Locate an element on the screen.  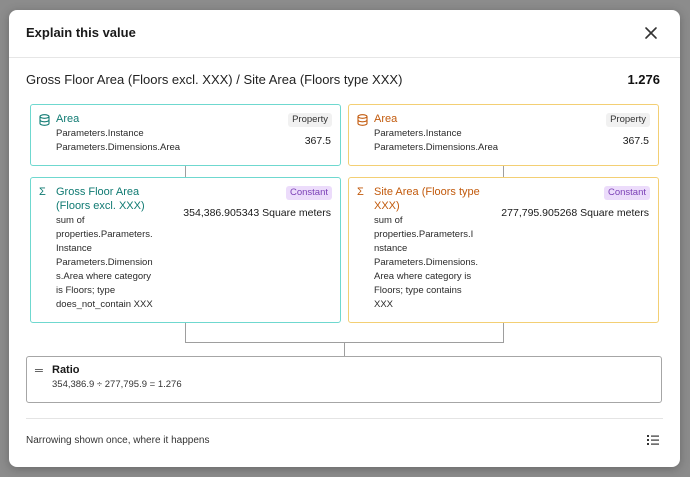
left-constant-desc-line: is Floors; type is located at coordinates (86, 290).